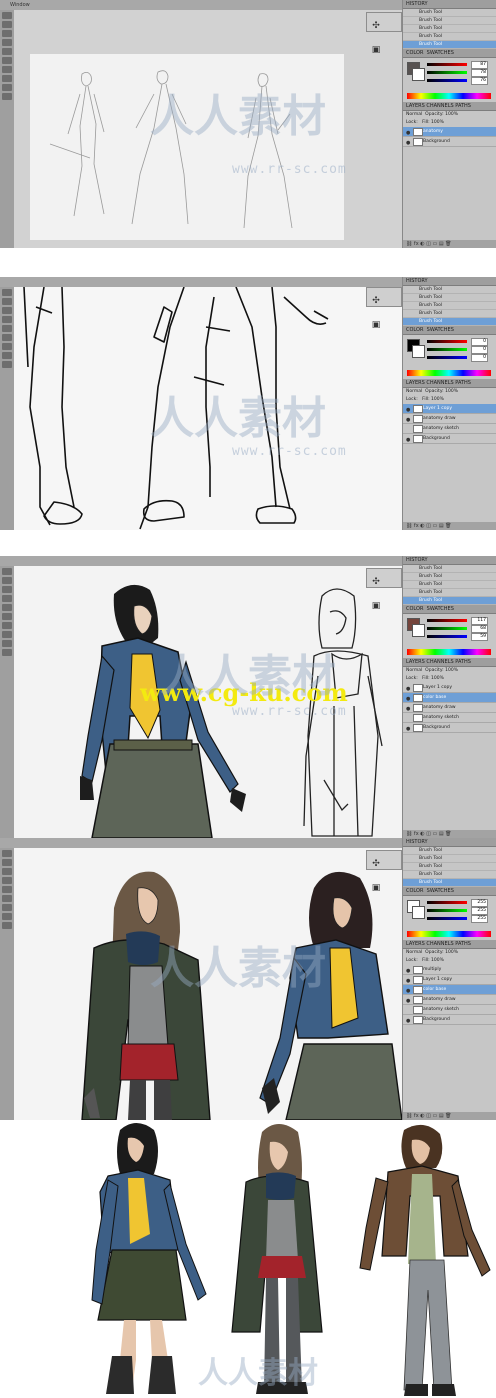  Describe the element at coordinates (479, 65) in the screenshot. I see `red-value: 87` at that location.